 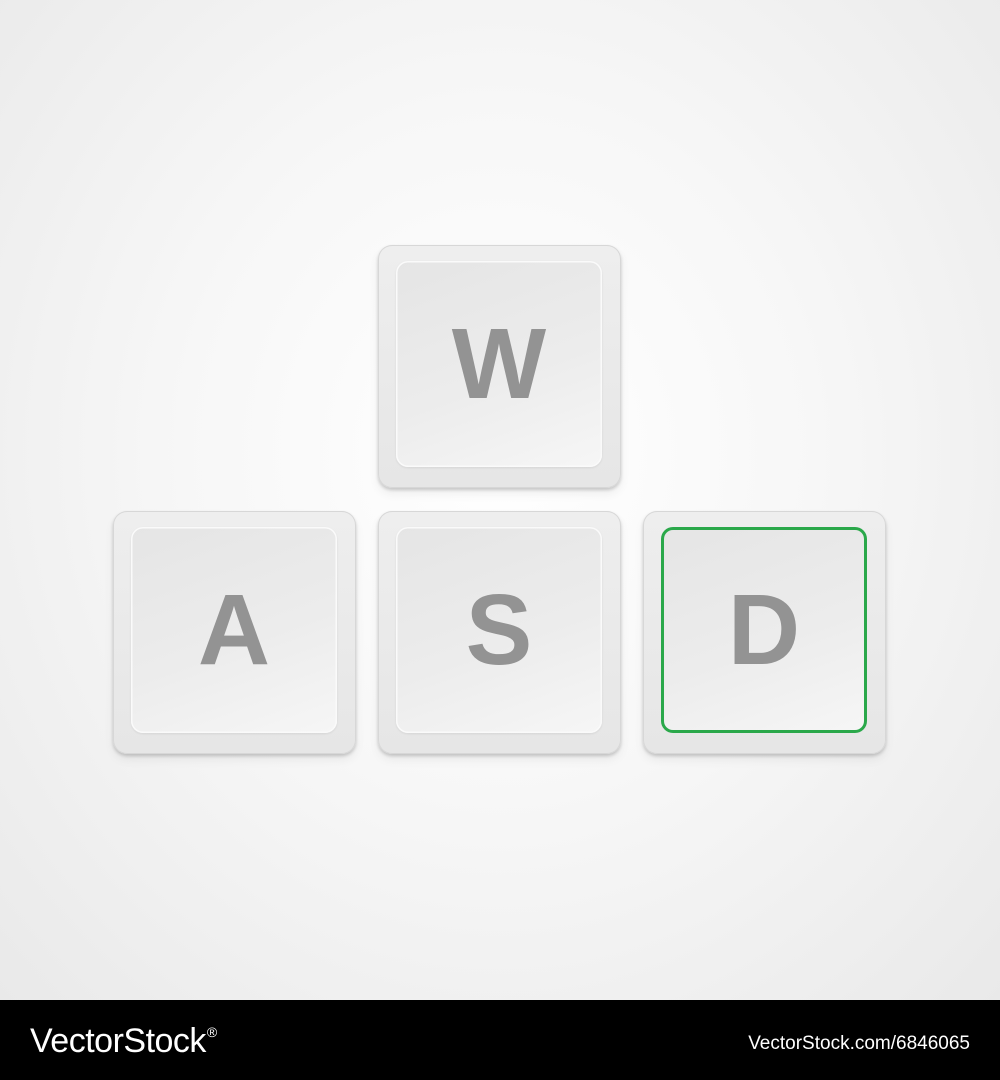 What do you see at coordinates (118, 1041) in the screenshot?
I see `brand-text: VectorStock` at bounding box center [118, 1041].